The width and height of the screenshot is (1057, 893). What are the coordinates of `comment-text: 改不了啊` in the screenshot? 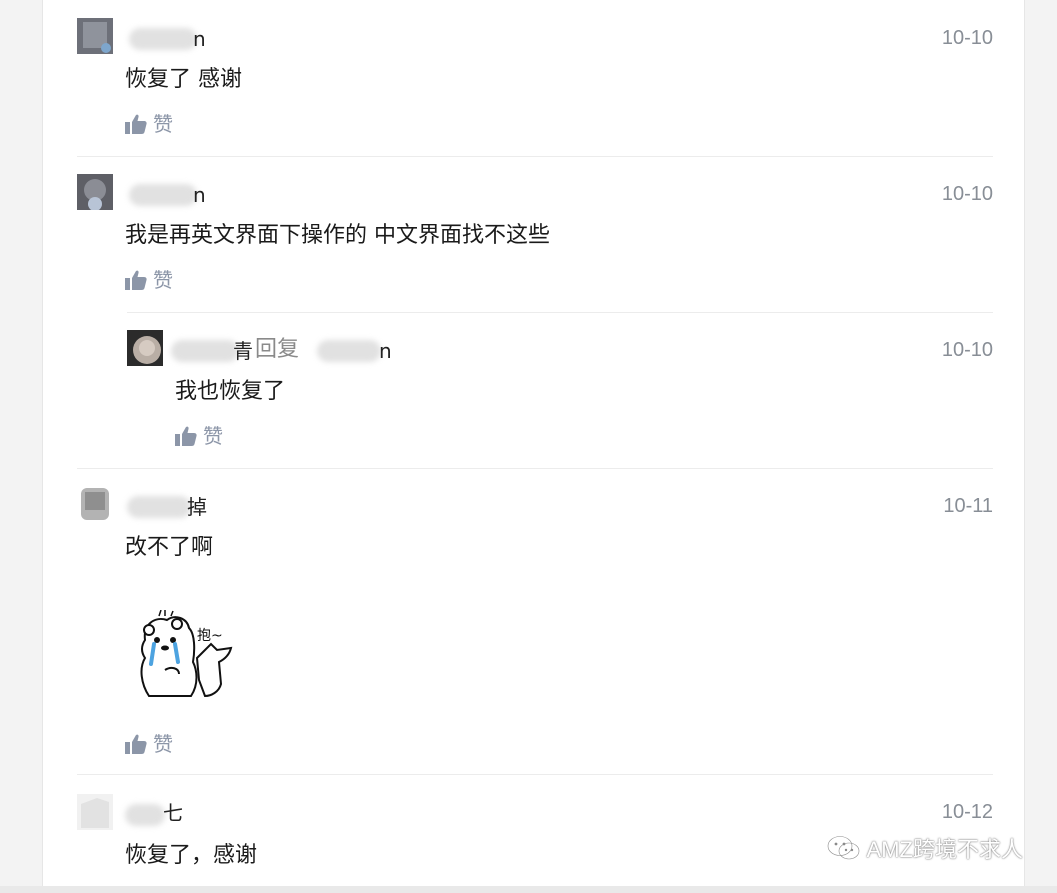 It's located at (169, 547).